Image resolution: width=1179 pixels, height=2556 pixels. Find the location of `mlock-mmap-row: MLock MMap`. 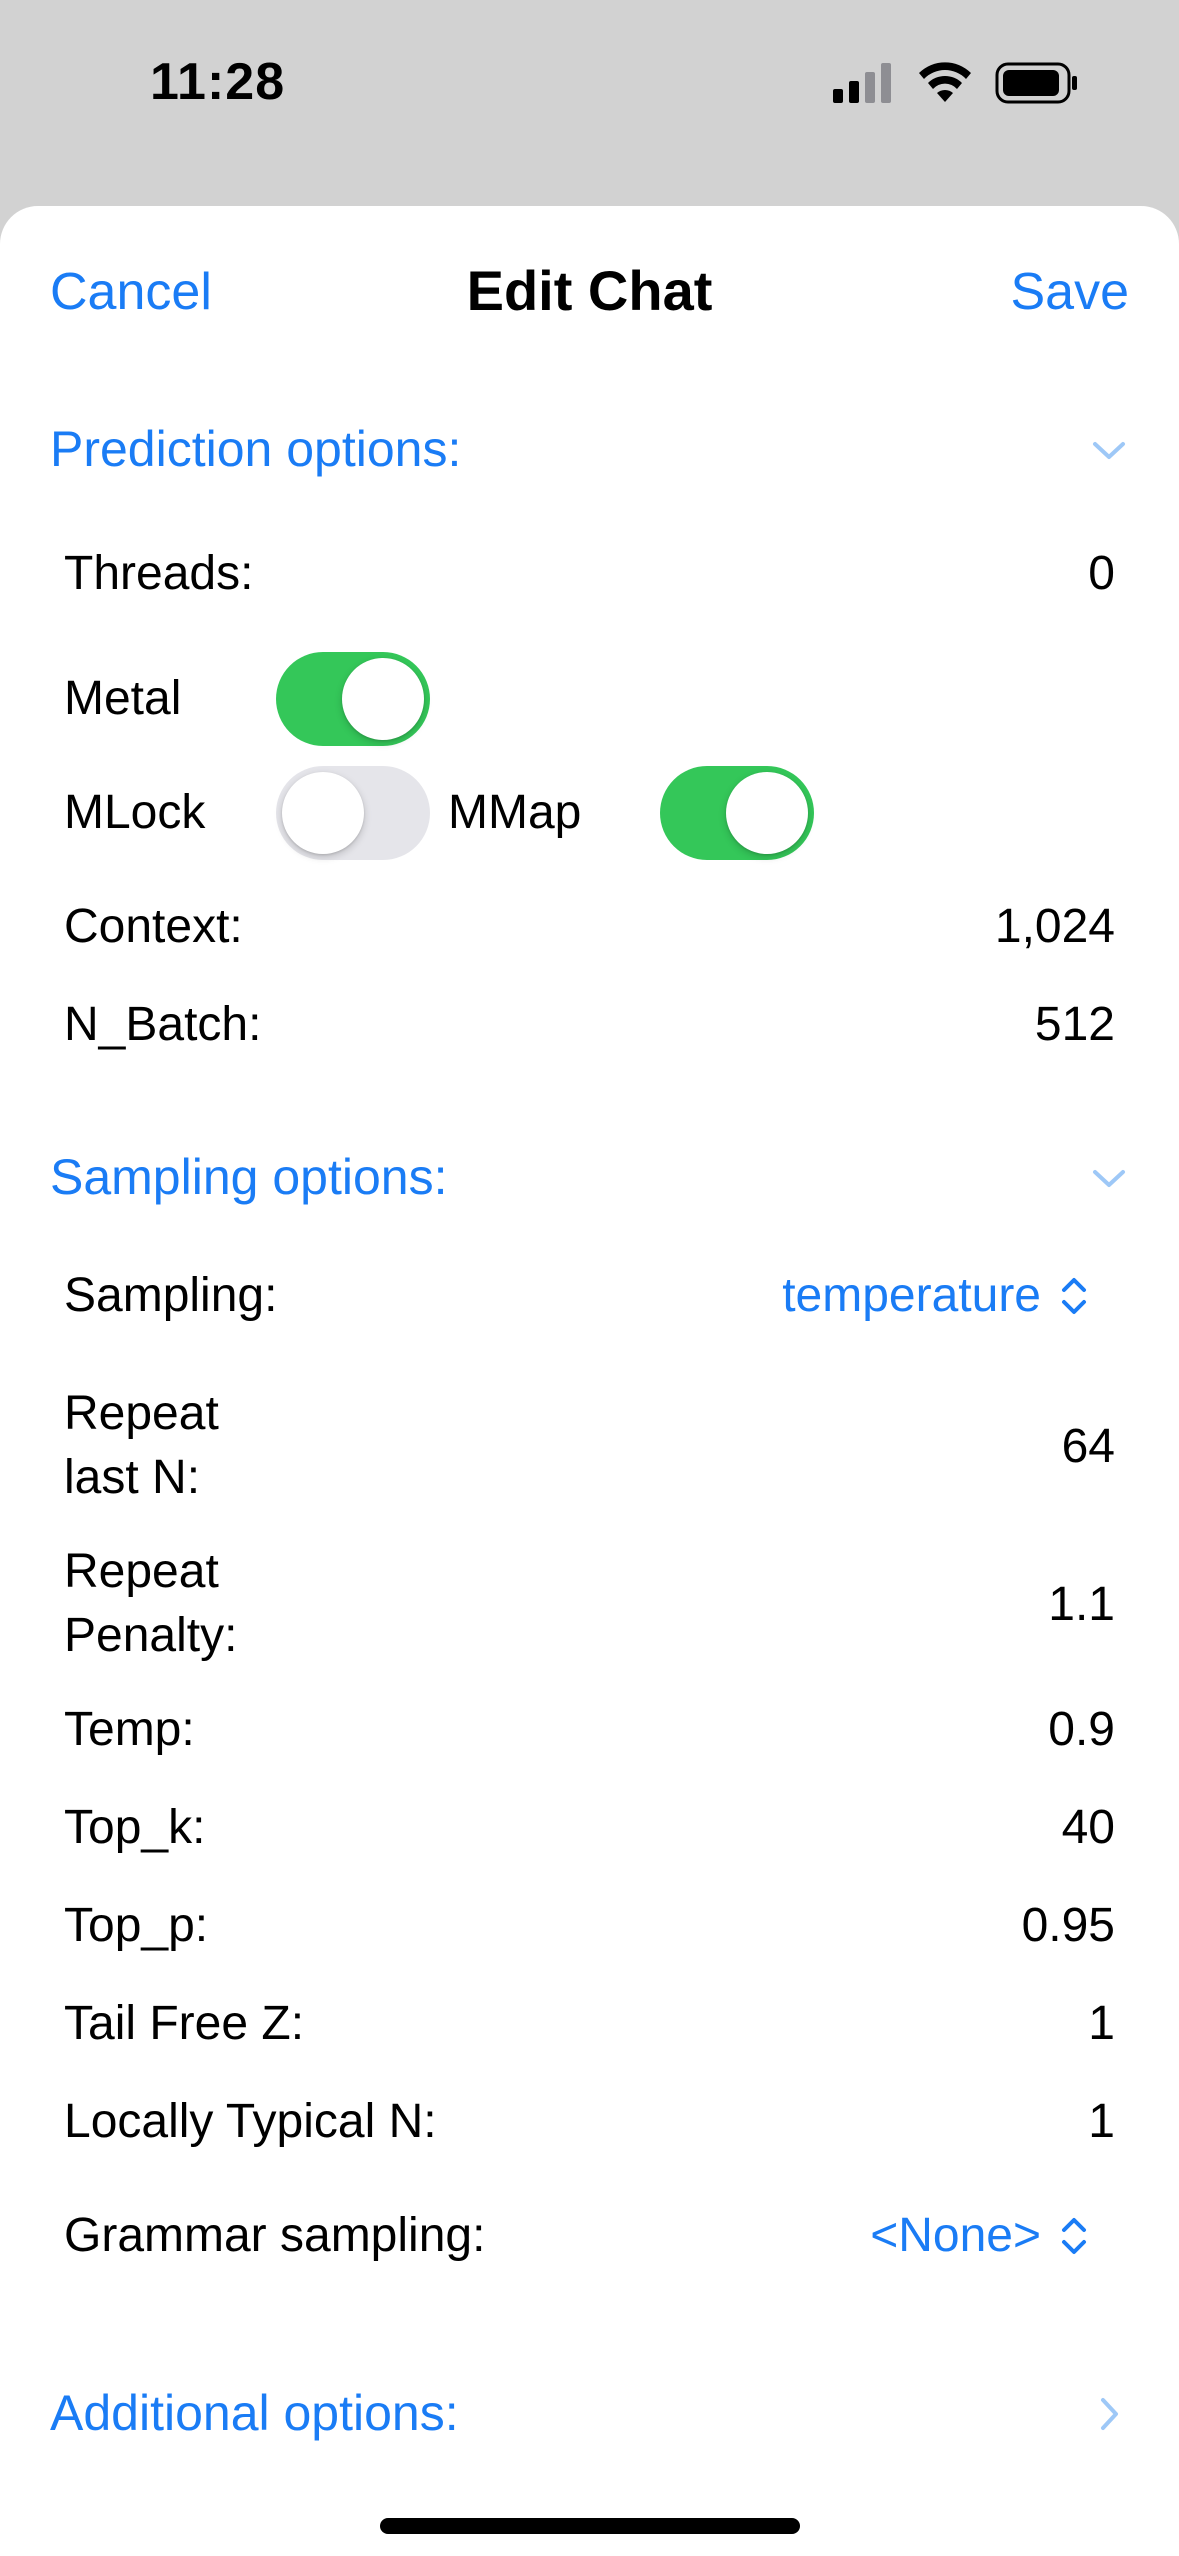

mlock-mmap-row: MLock MMap is located at coordinates (589, 813).